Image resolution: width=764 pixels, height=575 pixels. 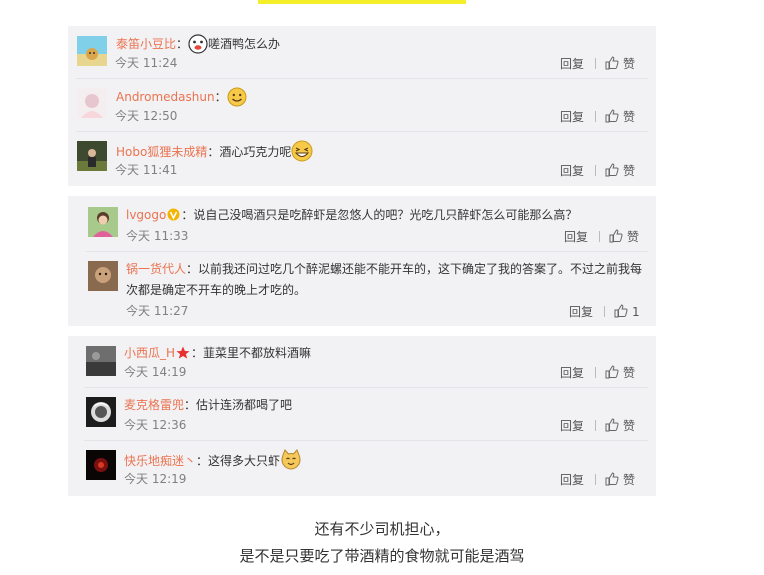 I want to click on comment-item: 小西瓜_H ：韮菜里不都放料酒嘛 今天 14:19 回复赞, so click(x=362, y=361).